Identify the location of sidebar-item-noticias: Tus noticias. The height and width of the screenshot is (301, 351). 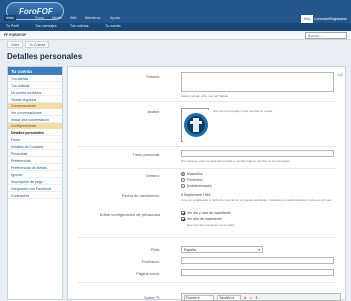
(35, 85).